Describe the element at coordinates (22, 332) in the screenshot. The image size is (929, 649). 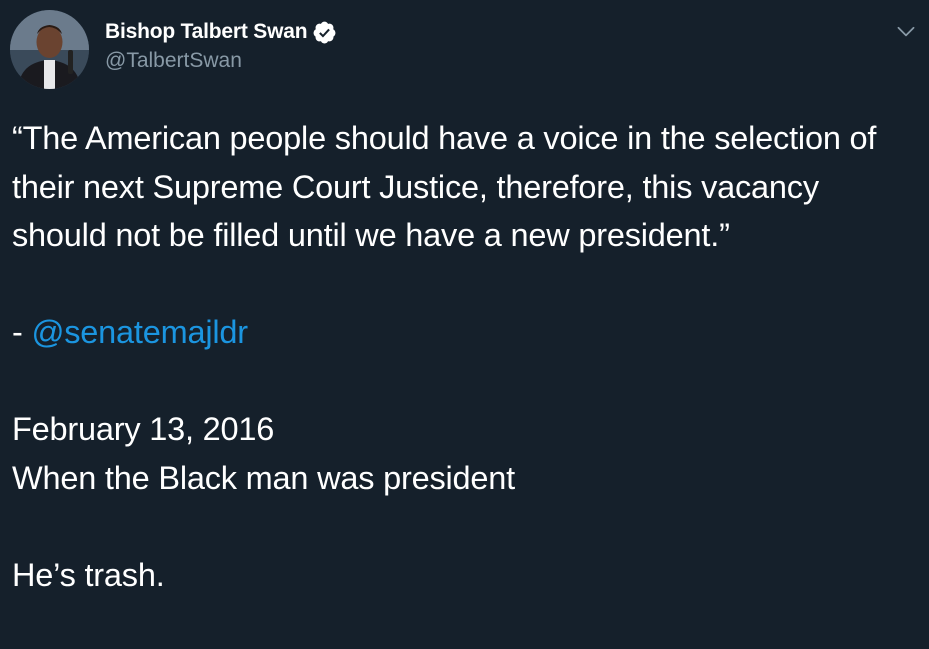
I see `attribution-prefix: -` at that location.